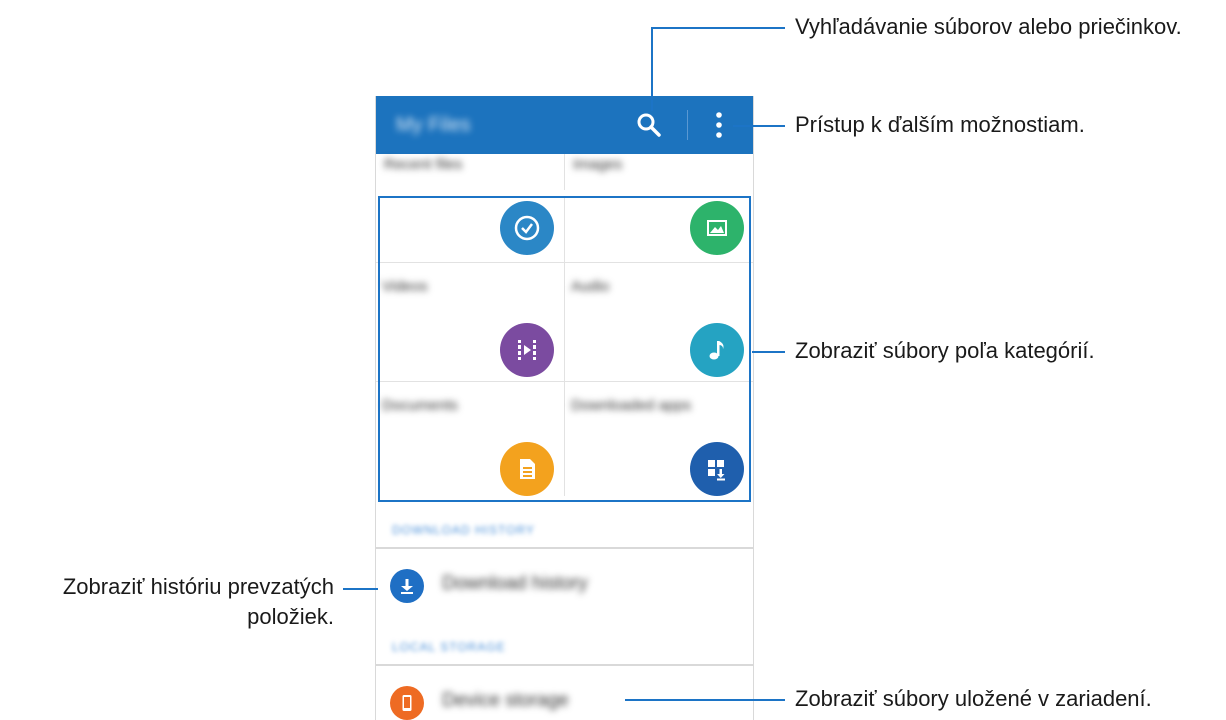  What do you see at coordinates (407, 703) in the screenshot?
I see `phone-icon` at bounding box center [407, 703].